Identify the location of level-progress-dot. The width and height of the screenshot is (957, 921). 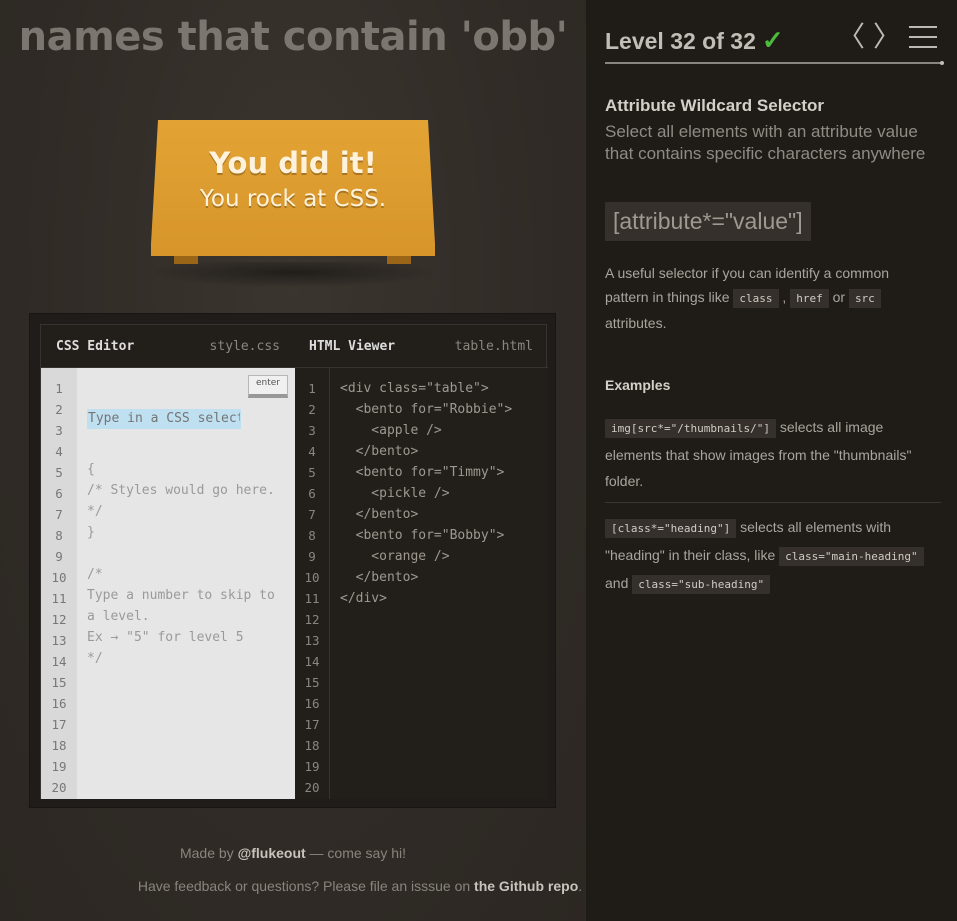
(942, 63).